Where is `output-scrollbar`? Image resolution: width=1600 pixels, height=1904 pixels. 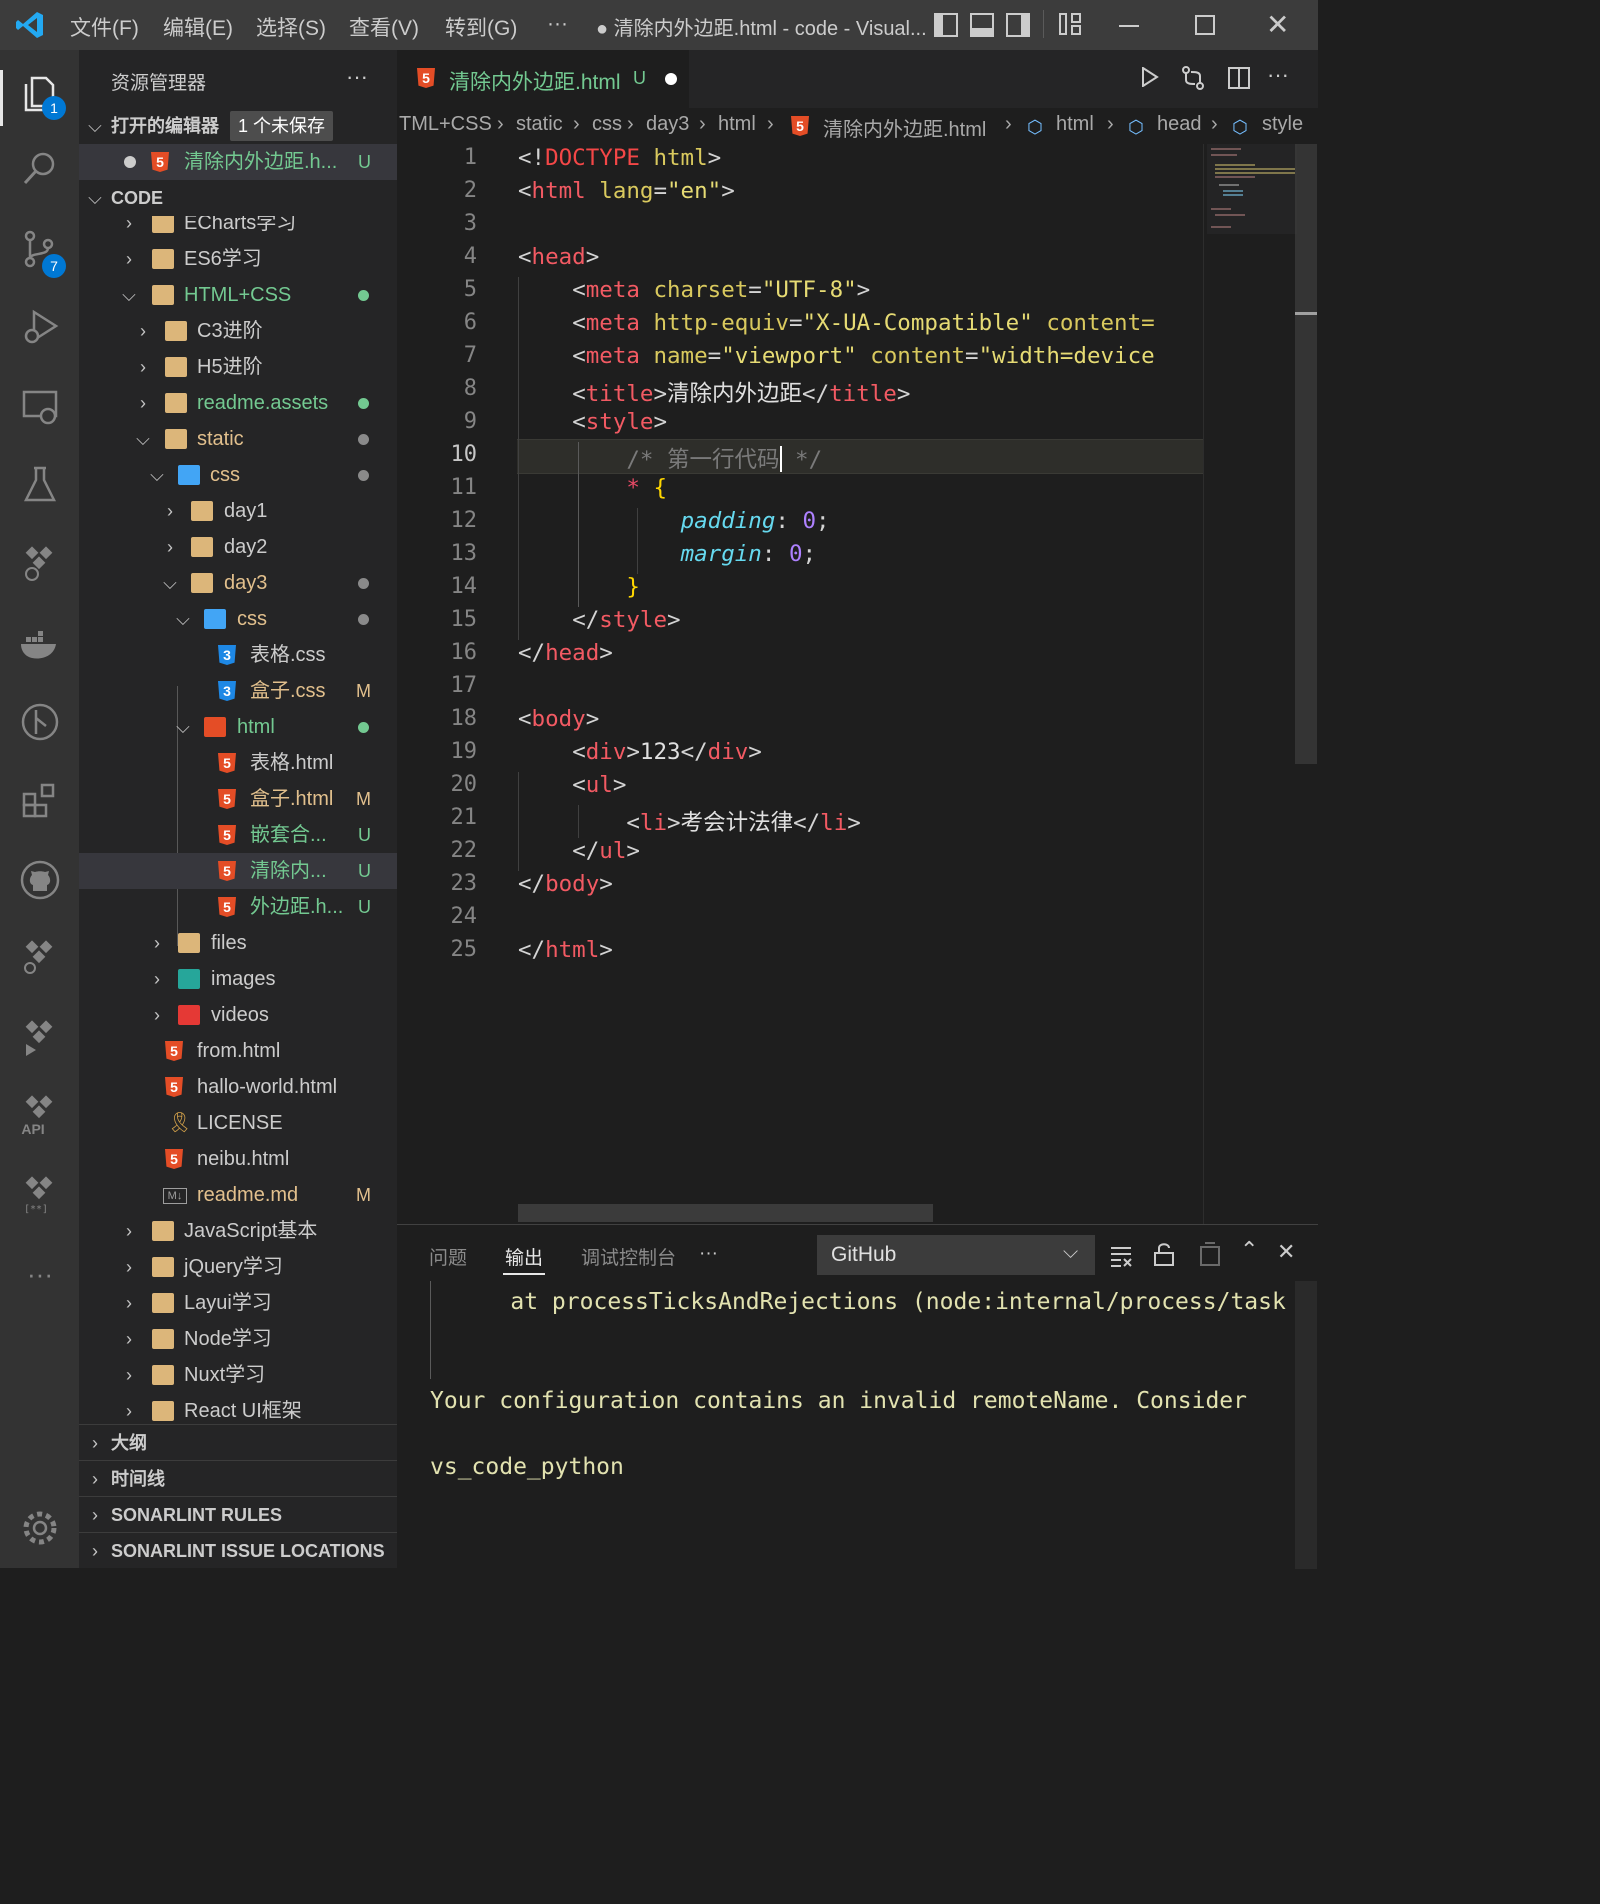
output-scrollbar is located at coordinates (1306, 1425).